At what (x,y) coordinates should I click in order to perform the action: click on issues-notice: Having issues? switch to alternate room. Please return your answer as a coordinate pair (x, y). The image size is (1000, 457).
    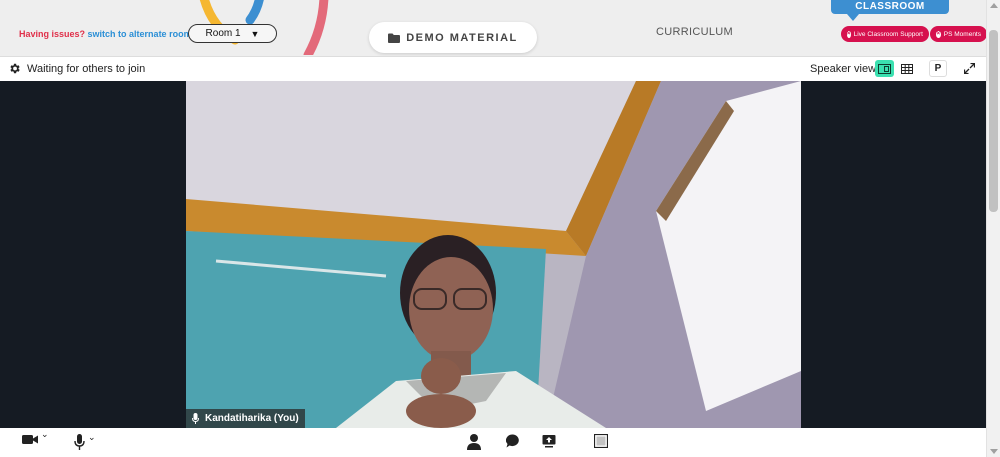
    Looking at the image, I should click on (105, 34).